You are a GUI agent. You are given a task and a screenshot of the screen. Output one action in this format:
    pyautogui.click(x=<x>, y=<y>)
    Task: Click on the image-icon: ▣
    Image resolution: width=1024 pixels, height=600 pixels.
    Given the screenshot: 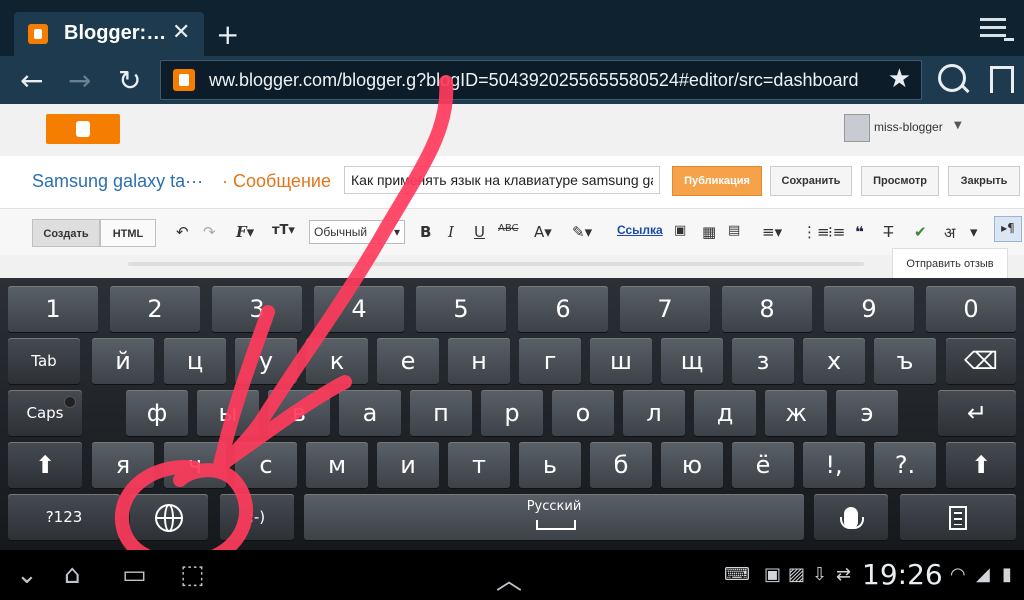 What is the action you would take?
    pyautogui.click(x=680, y=230)
    